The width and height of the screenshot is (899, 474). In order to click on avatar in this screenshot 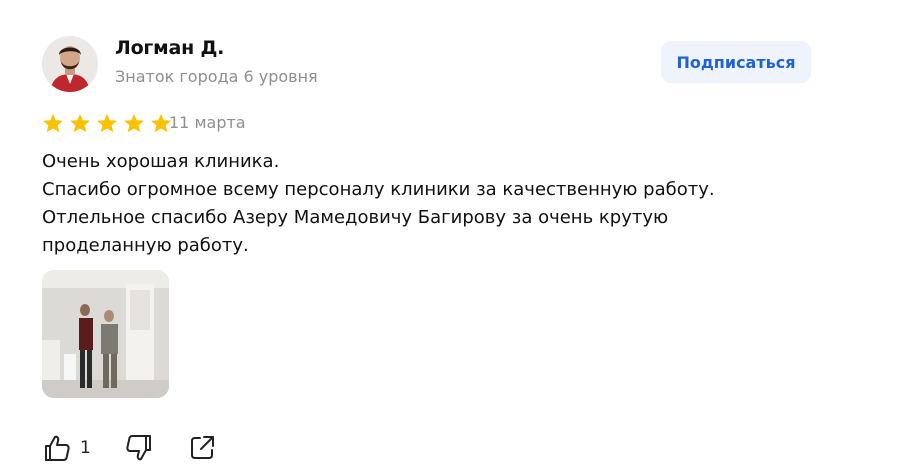, I will do `click(70, 64)`.